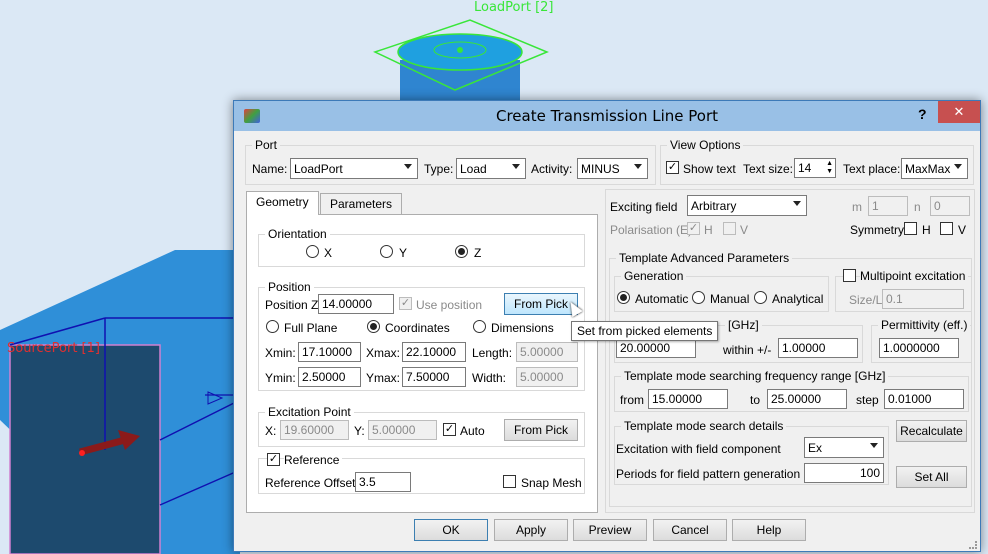  What do you see at coordinates (479, 326) in the screenshot?
I see `dimensions-radio` at bounding box center [479, 326].